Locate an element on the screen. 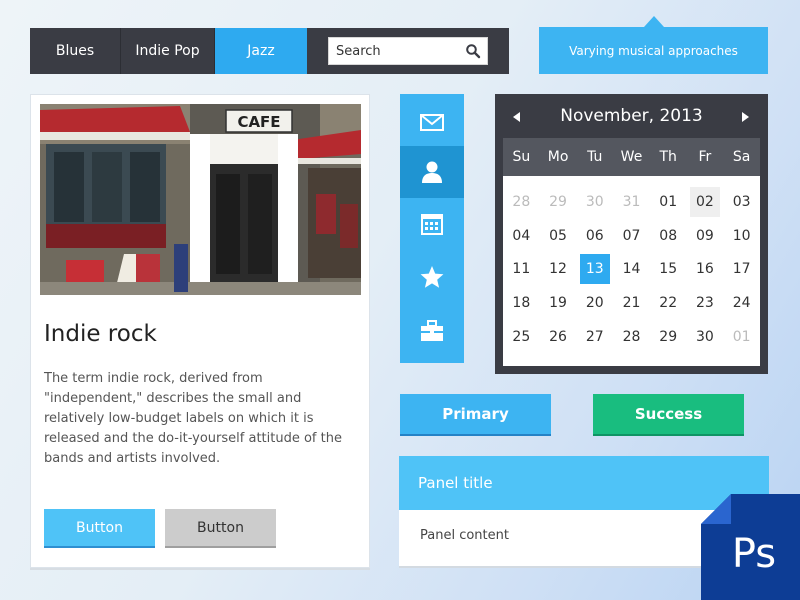 This screenshot has width=800, height=600. calendar-month-label: November, 2013 is located at coordinates (631, 116).